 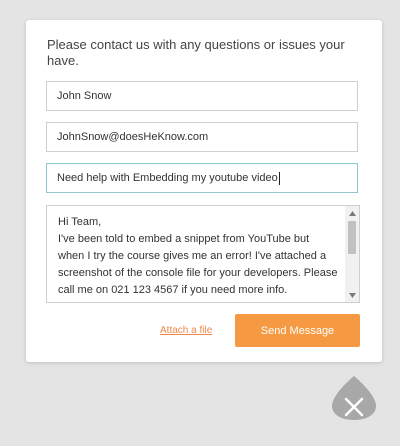 I want to click on name-field-value: John Snow, so click(x=84, y=96).